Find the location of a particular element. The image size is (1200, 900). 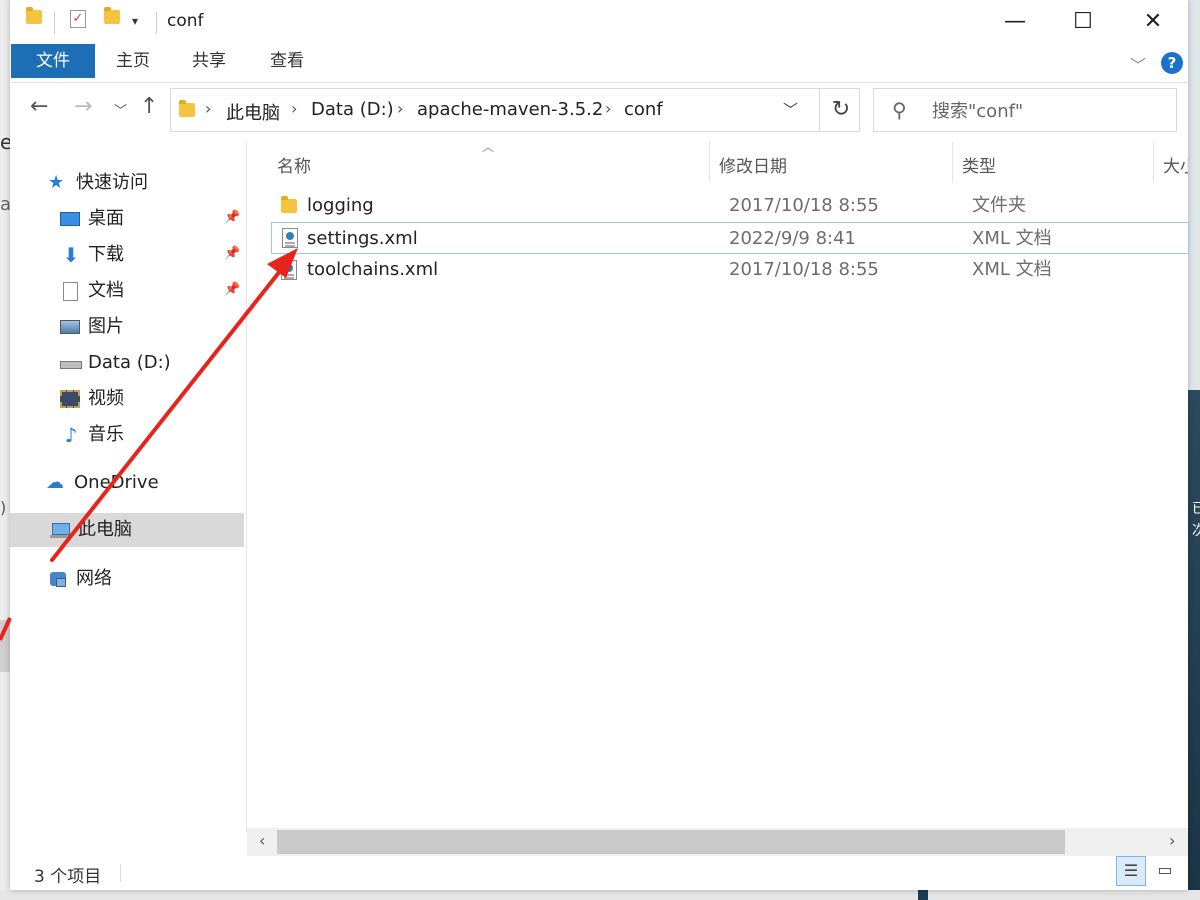

details-view-icon: ☰ is located at coordinates (1131, 871).